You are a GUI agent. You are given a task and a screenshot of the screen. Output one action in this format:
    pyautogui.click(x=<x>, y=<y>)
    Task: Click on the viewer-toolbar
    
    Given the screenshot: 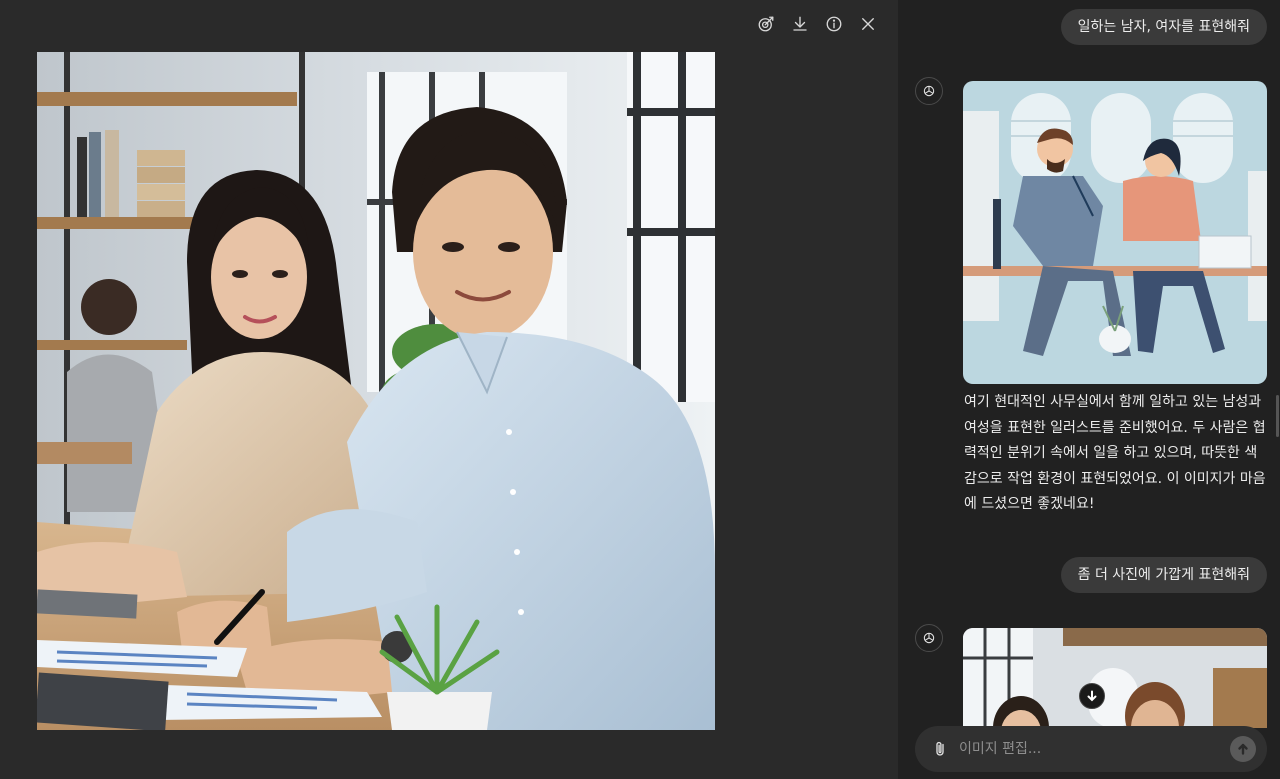 What is the action you would take?
    pyautogui.click(x=817, y=24)
    